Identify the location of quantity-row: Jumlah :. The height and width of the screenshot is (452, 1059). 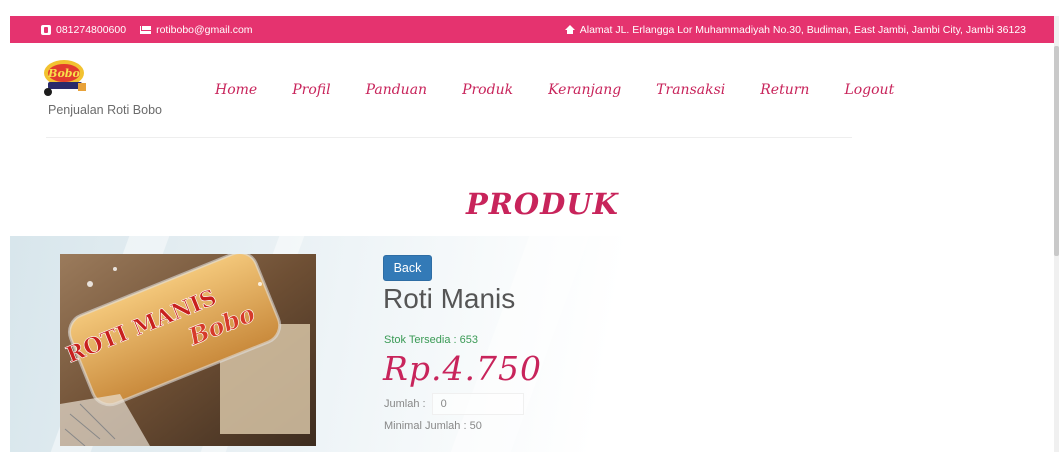
(454, 404).